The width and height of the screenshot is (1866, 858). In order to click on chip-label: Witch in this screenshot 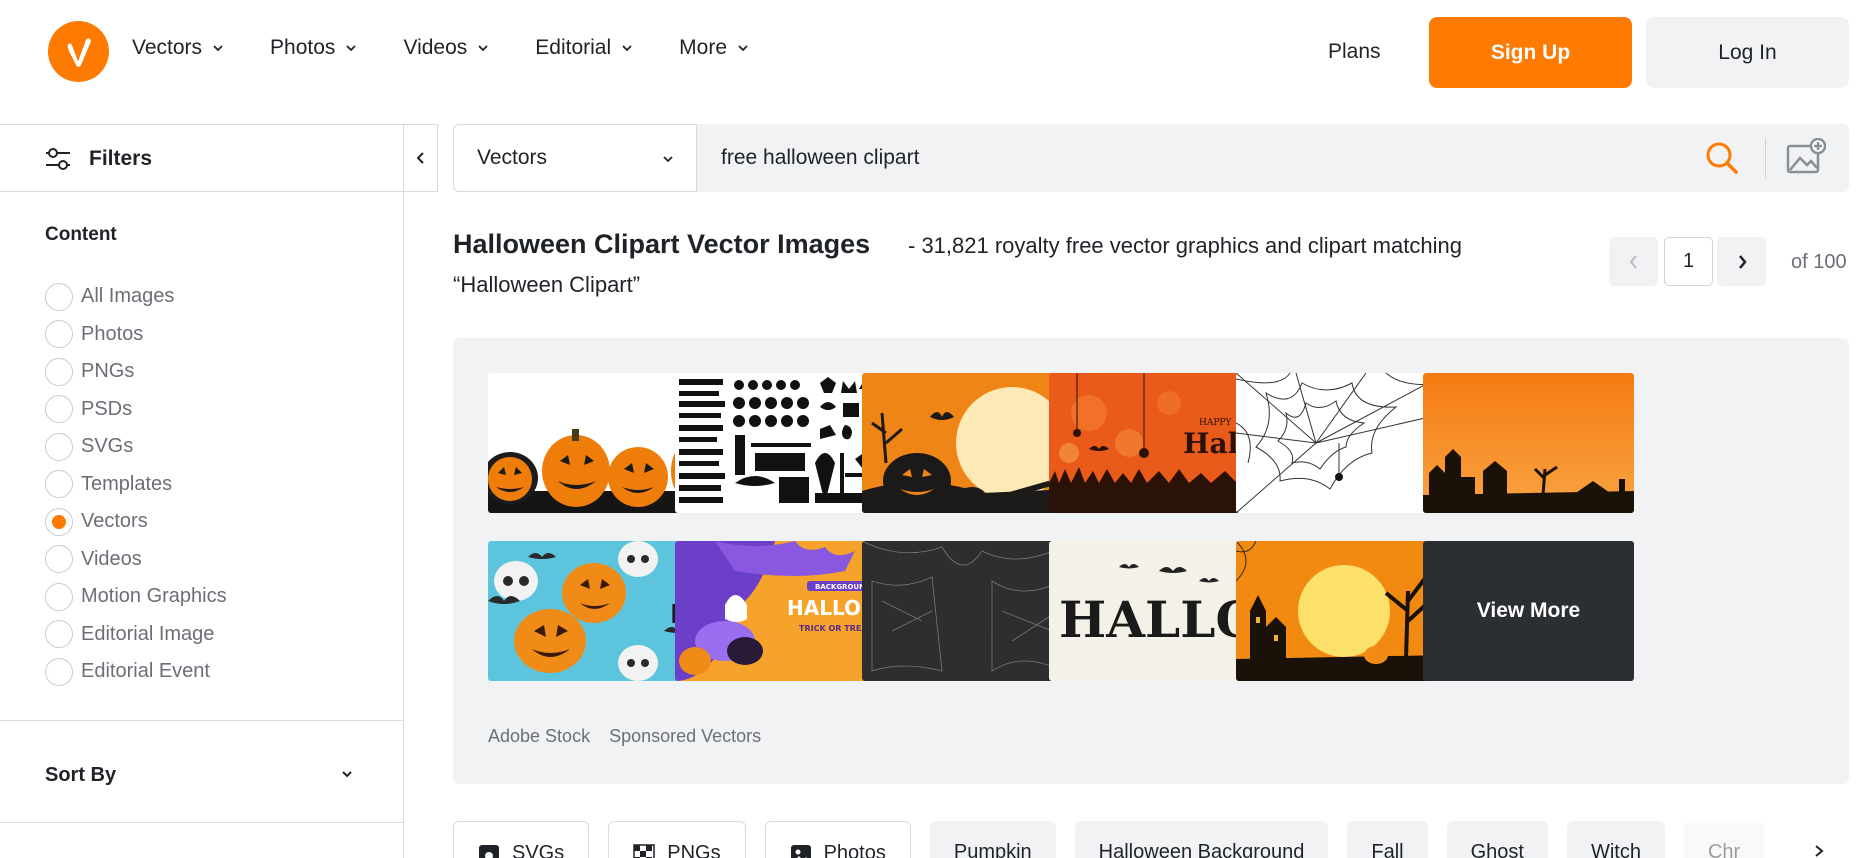, I will do `click(1615, 849)`.